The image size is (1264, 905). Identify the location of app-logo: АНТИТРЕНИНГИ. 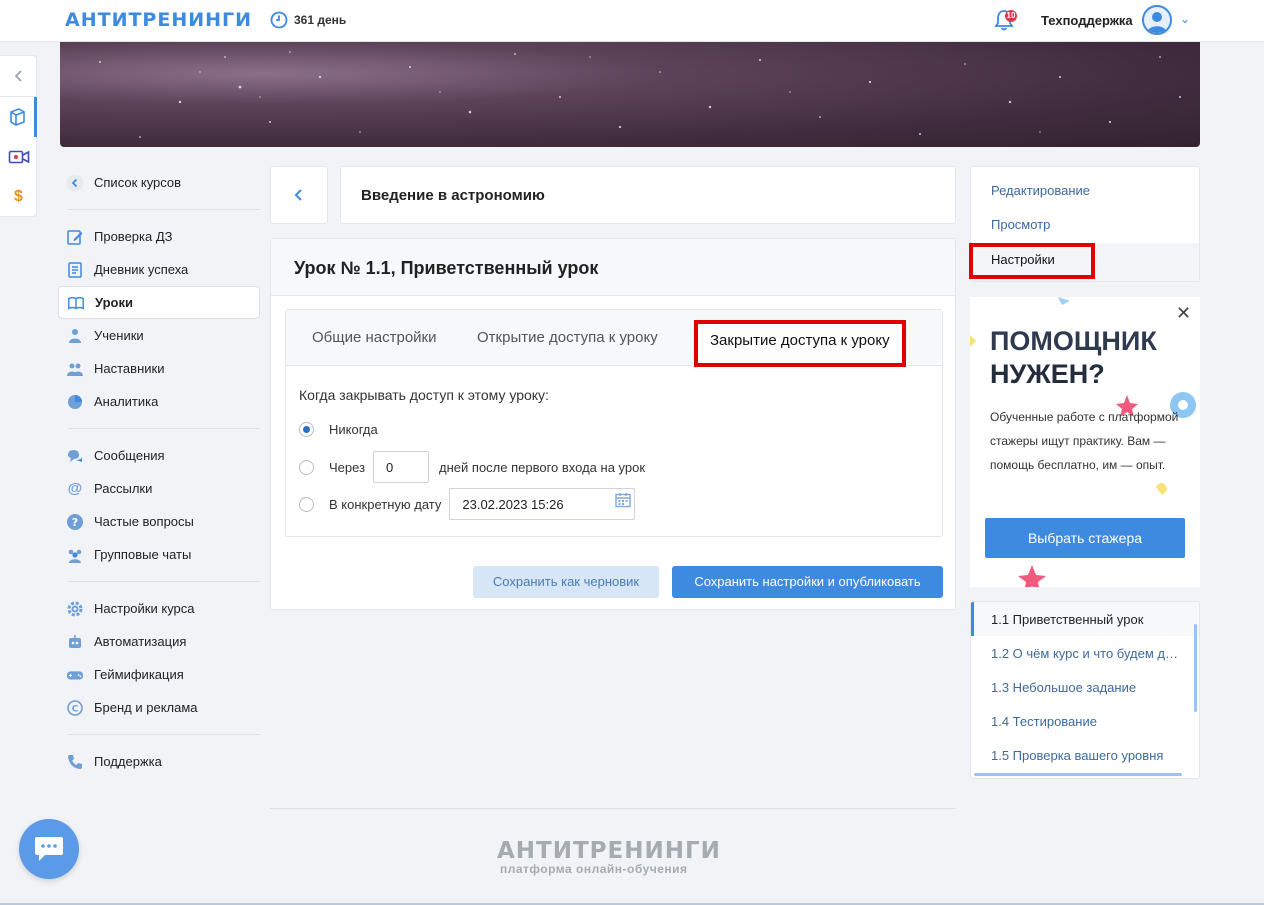
(158, 20).